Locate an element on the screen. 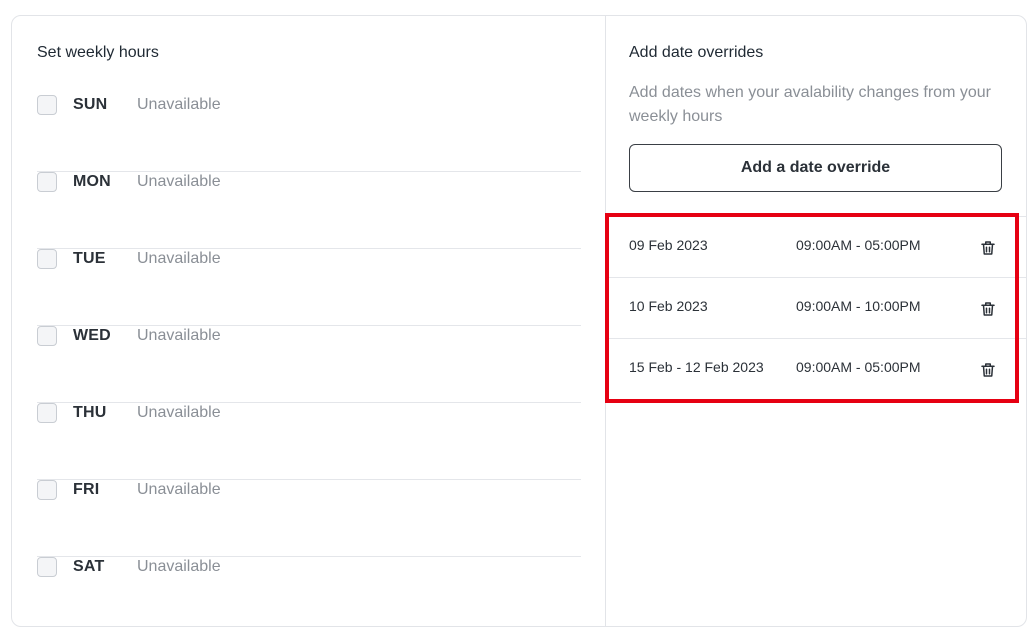 The height and width of the screenshot is (637, 1036). day-name-wed: WED is located at coordinates (92, 335).